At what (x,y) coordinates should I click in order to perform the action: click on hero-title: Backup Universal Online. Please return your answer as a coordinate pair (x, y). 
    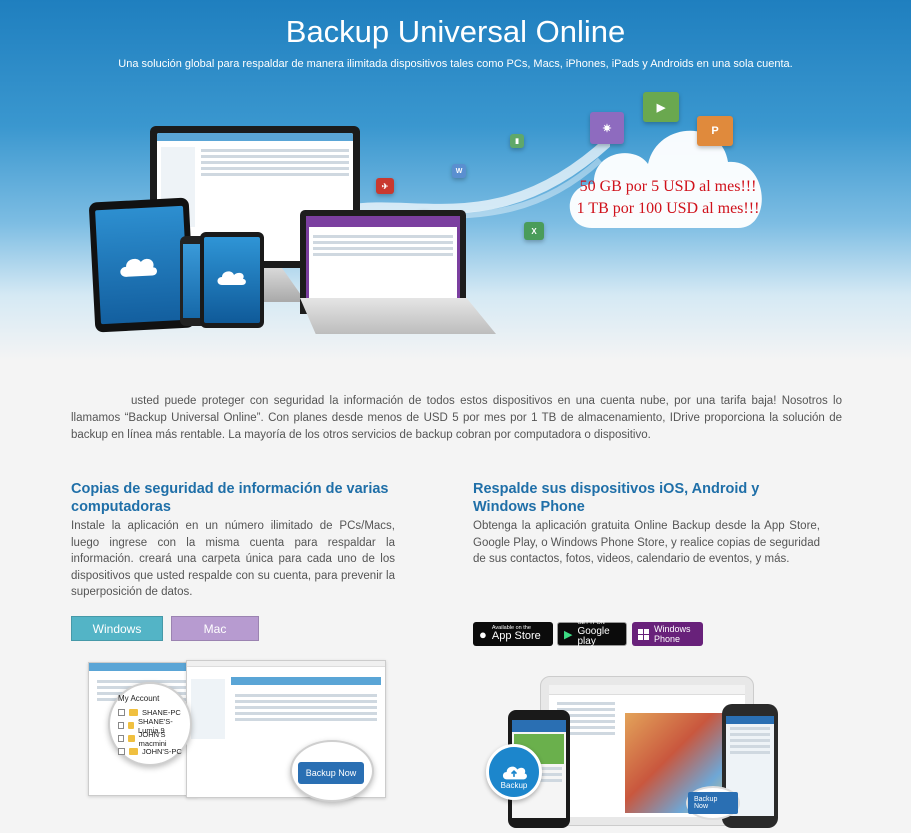
    Looking at the image, I should click on (455, 31).